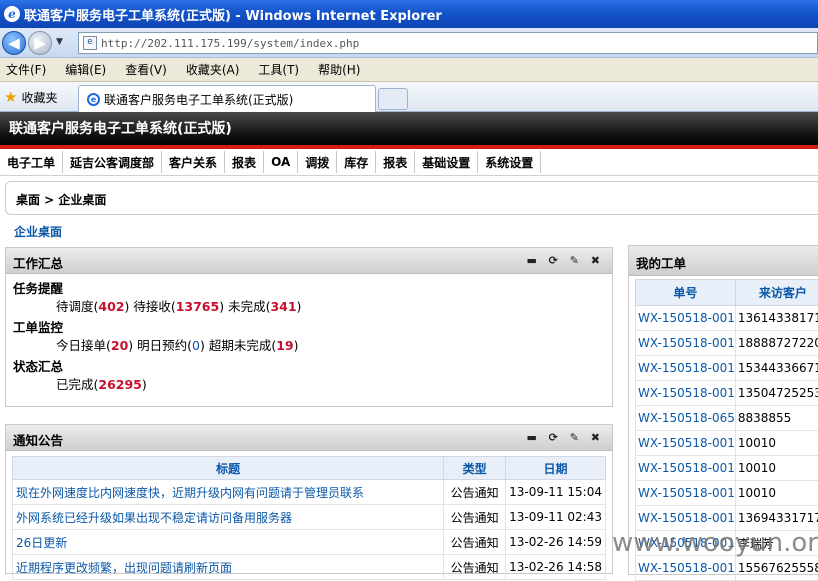 The height and width of the screenshot is (581, 818). I want to click on browser-tab: e 联通客户服务电子工单系统(正式版), so click(227, 98).